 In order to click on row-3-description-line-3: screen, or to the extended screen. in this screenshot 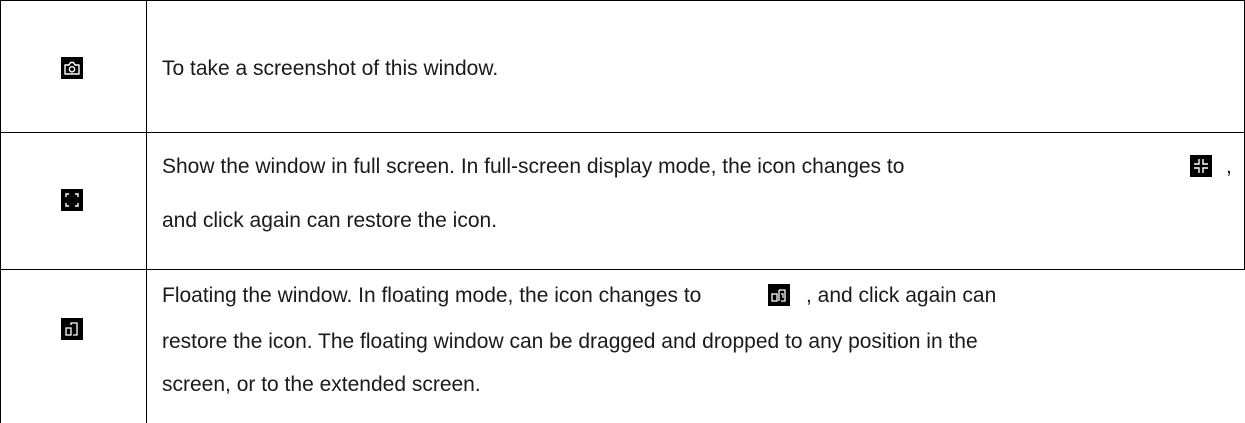, I will do `click(321, 384)`.